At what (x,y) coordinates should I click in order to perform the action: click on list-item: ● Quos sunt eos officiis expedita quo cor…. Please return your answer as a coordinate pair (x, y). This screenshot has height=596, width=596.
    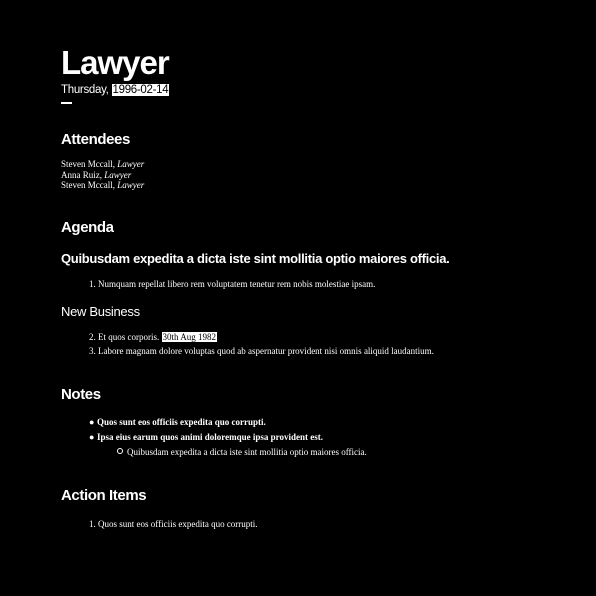
    Looking at the image, I should click on (325, 422).